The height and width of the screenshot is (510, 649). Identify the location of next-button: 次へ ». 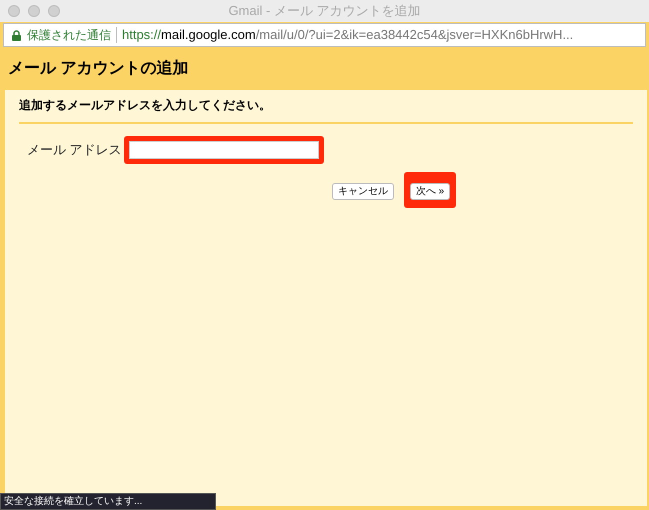
(430, 191).